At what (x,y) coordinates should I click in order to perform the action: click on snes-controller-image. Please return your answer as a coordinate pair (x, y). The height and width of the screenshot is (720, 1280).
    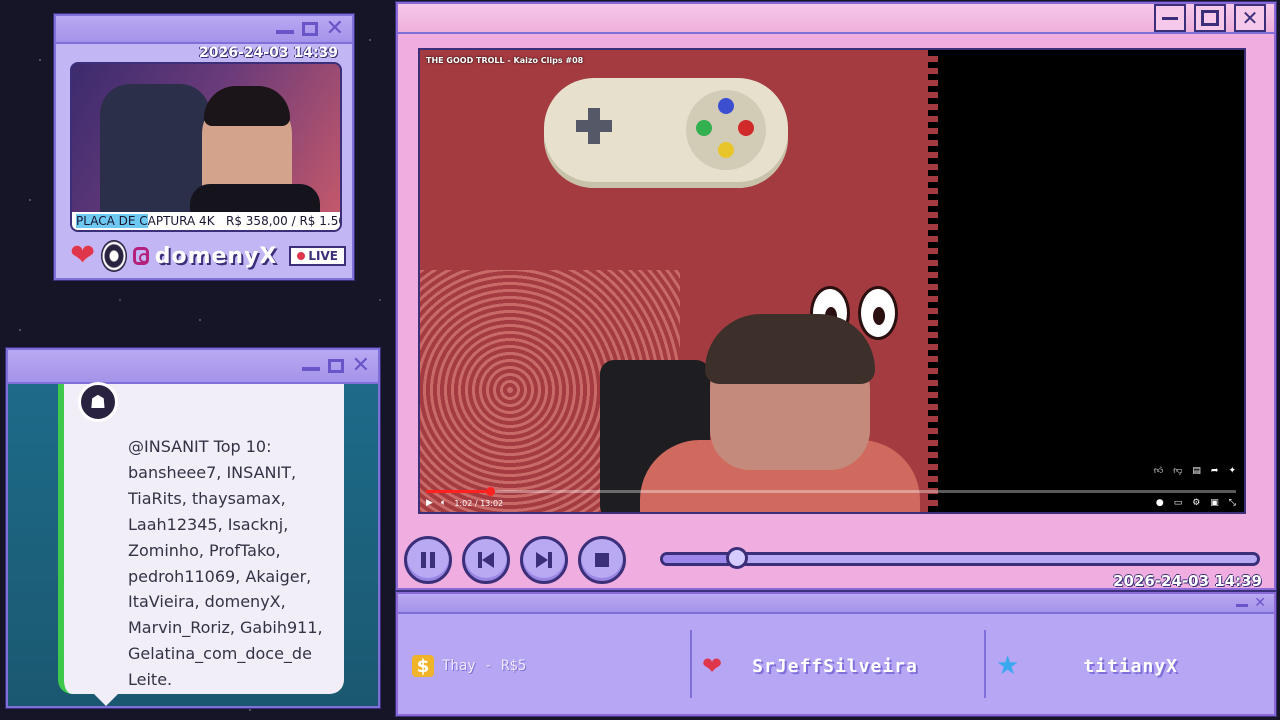
    Looking at the image, I should click on (666, 133).